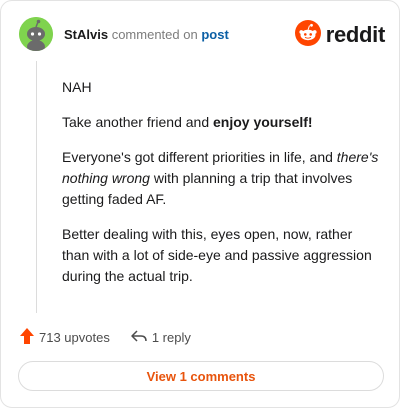 This screenshot has height=408, width=400. I want to click on reddit-snoo-icon, so click(307, 35).